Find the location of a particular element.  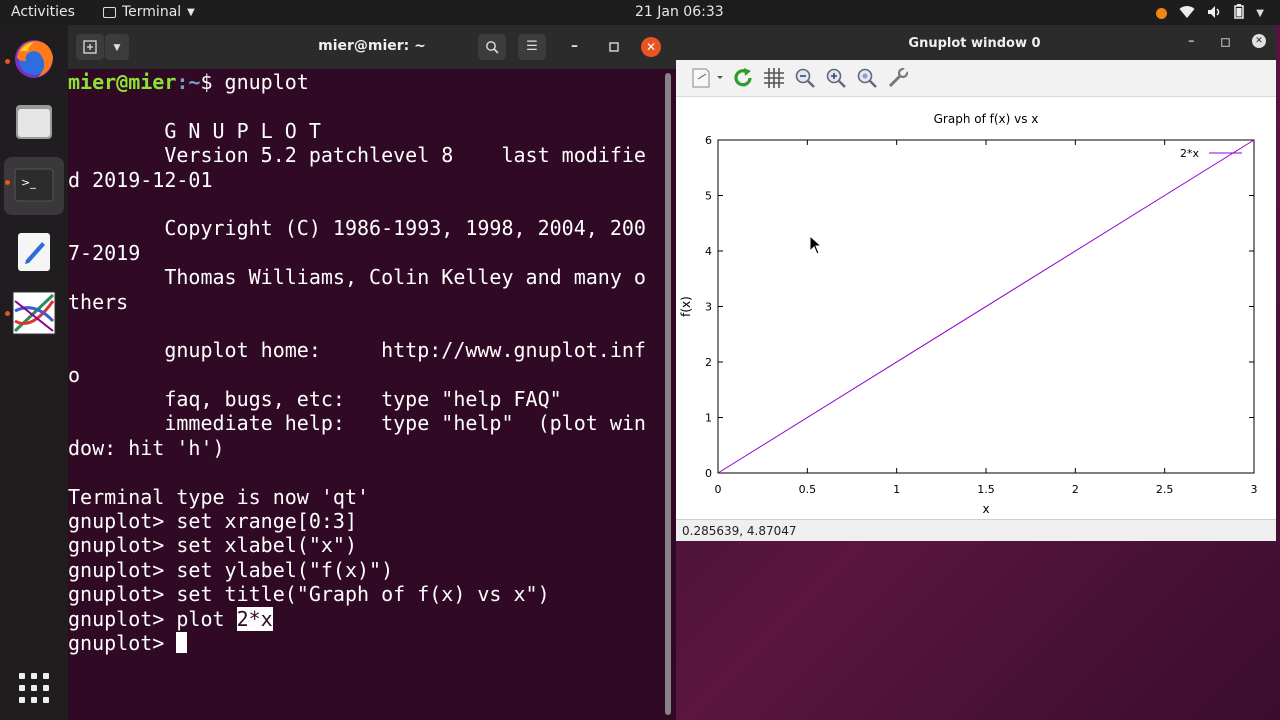

terminal-prompt-line: mier@mier:~$ gnuplot is located at coordinates (365, 82).